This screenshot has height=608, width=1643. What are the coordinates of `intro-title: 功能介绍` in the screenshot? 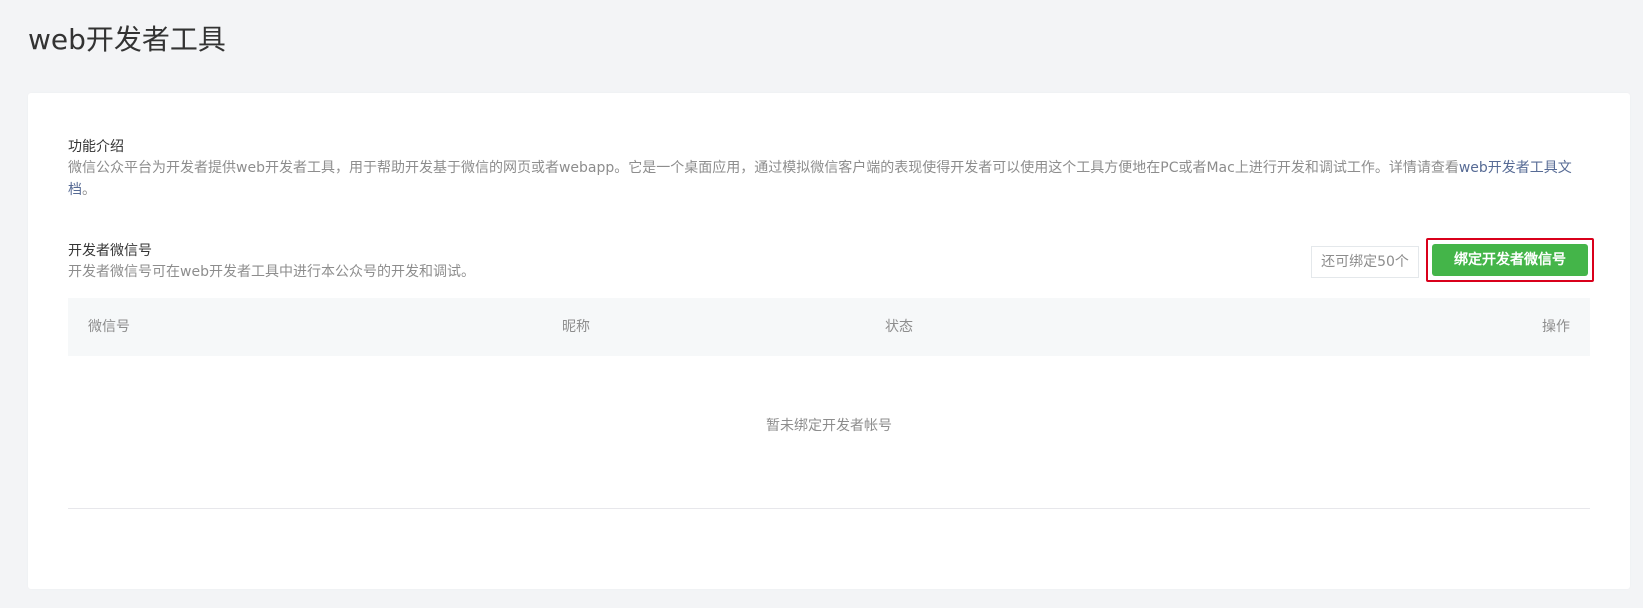 It's located at (96, 147).